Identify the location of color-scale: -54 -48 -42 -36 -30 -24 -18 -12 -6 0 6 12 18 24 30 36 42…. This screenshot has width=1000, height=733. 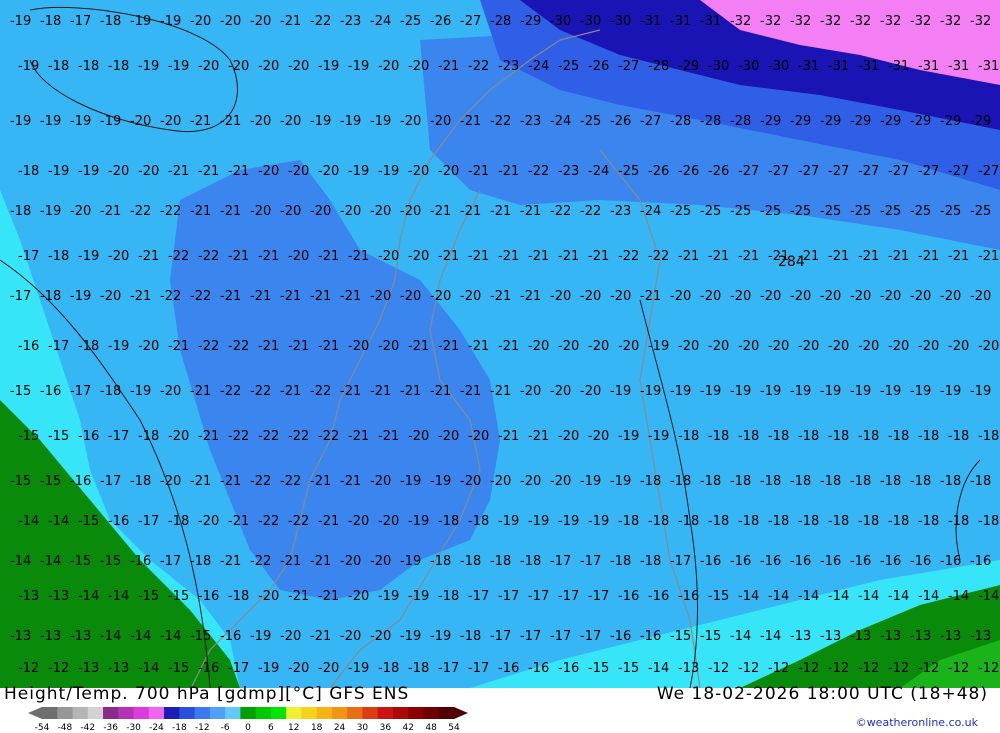
(248, 719).